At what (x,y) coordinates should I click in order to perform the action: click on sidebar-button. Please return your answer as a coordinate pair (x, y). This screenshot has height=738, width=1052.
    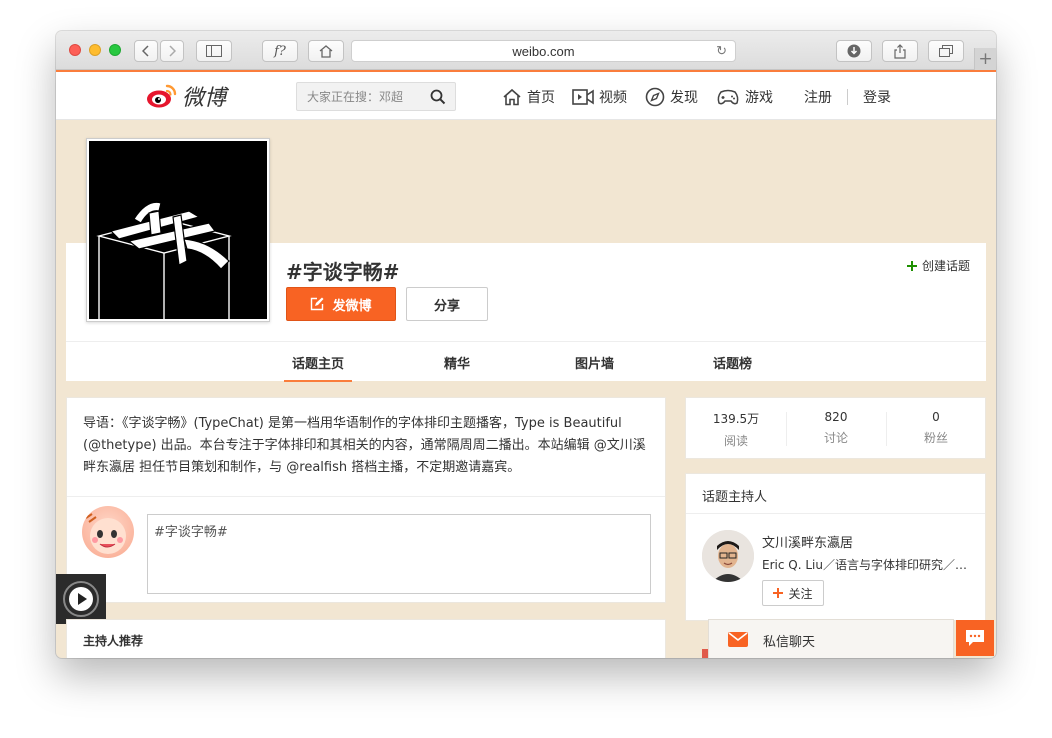
    Looking at the image, I should click on (214, 51).